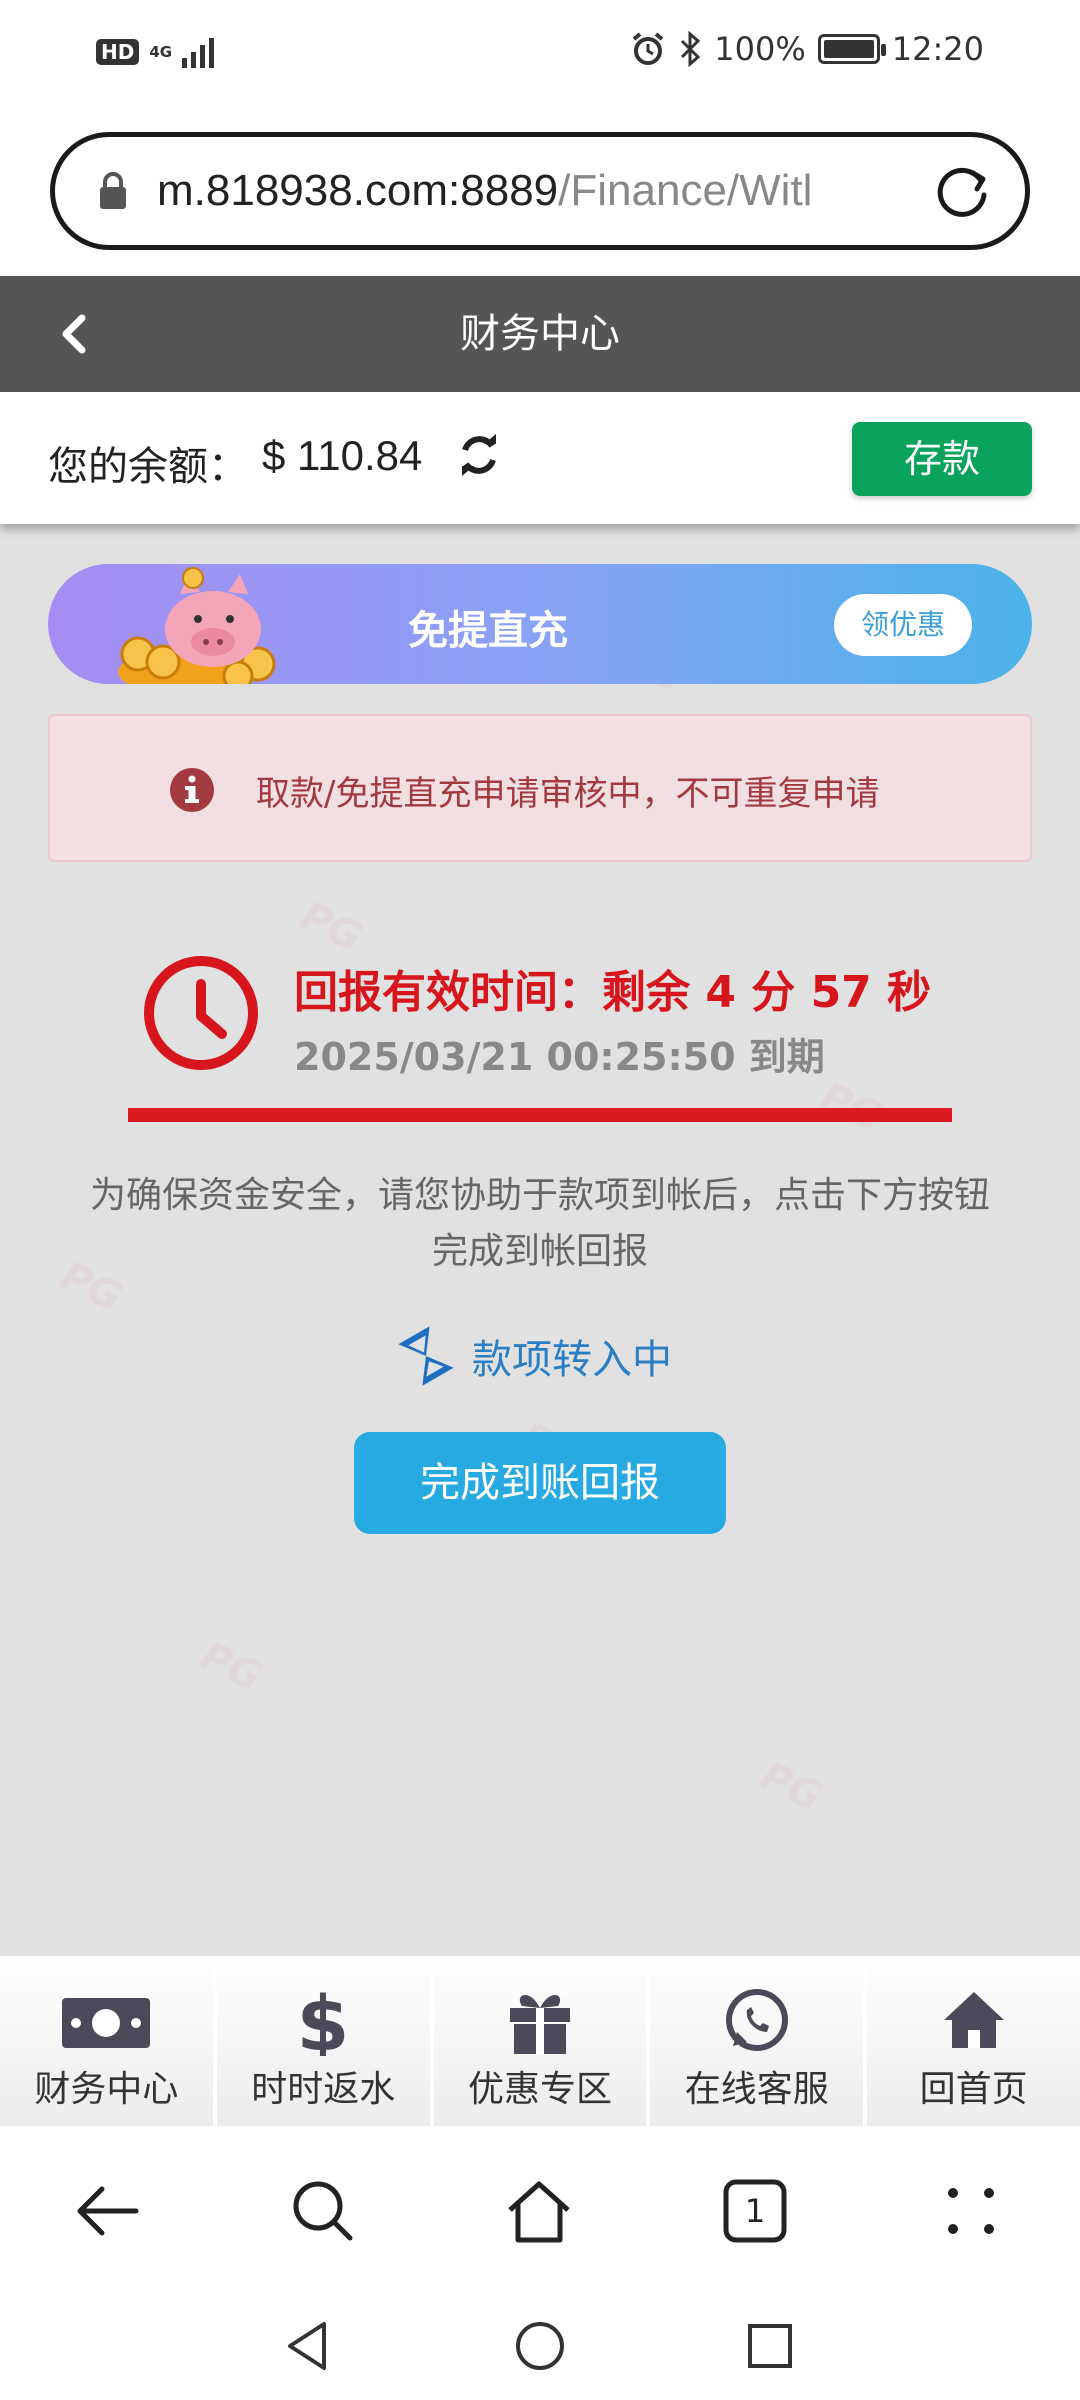 The height and width of the screenshot is (2400, 1080). Describe the element at coordinates (106, 2023) in the screenshot. I see `money-icon` at that location.